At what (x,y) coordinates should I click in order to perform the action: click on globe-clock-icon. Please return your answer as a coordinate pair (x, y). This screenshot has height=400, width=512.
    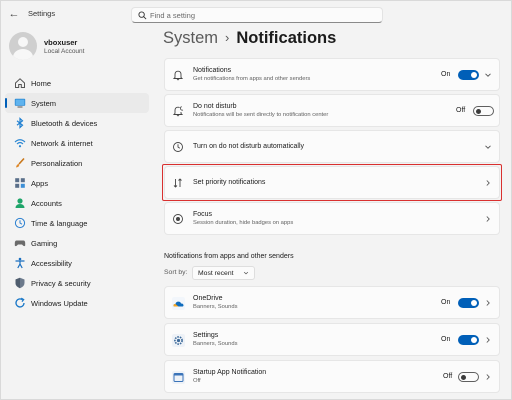
    Looking at the image, I should click on (20, 223).